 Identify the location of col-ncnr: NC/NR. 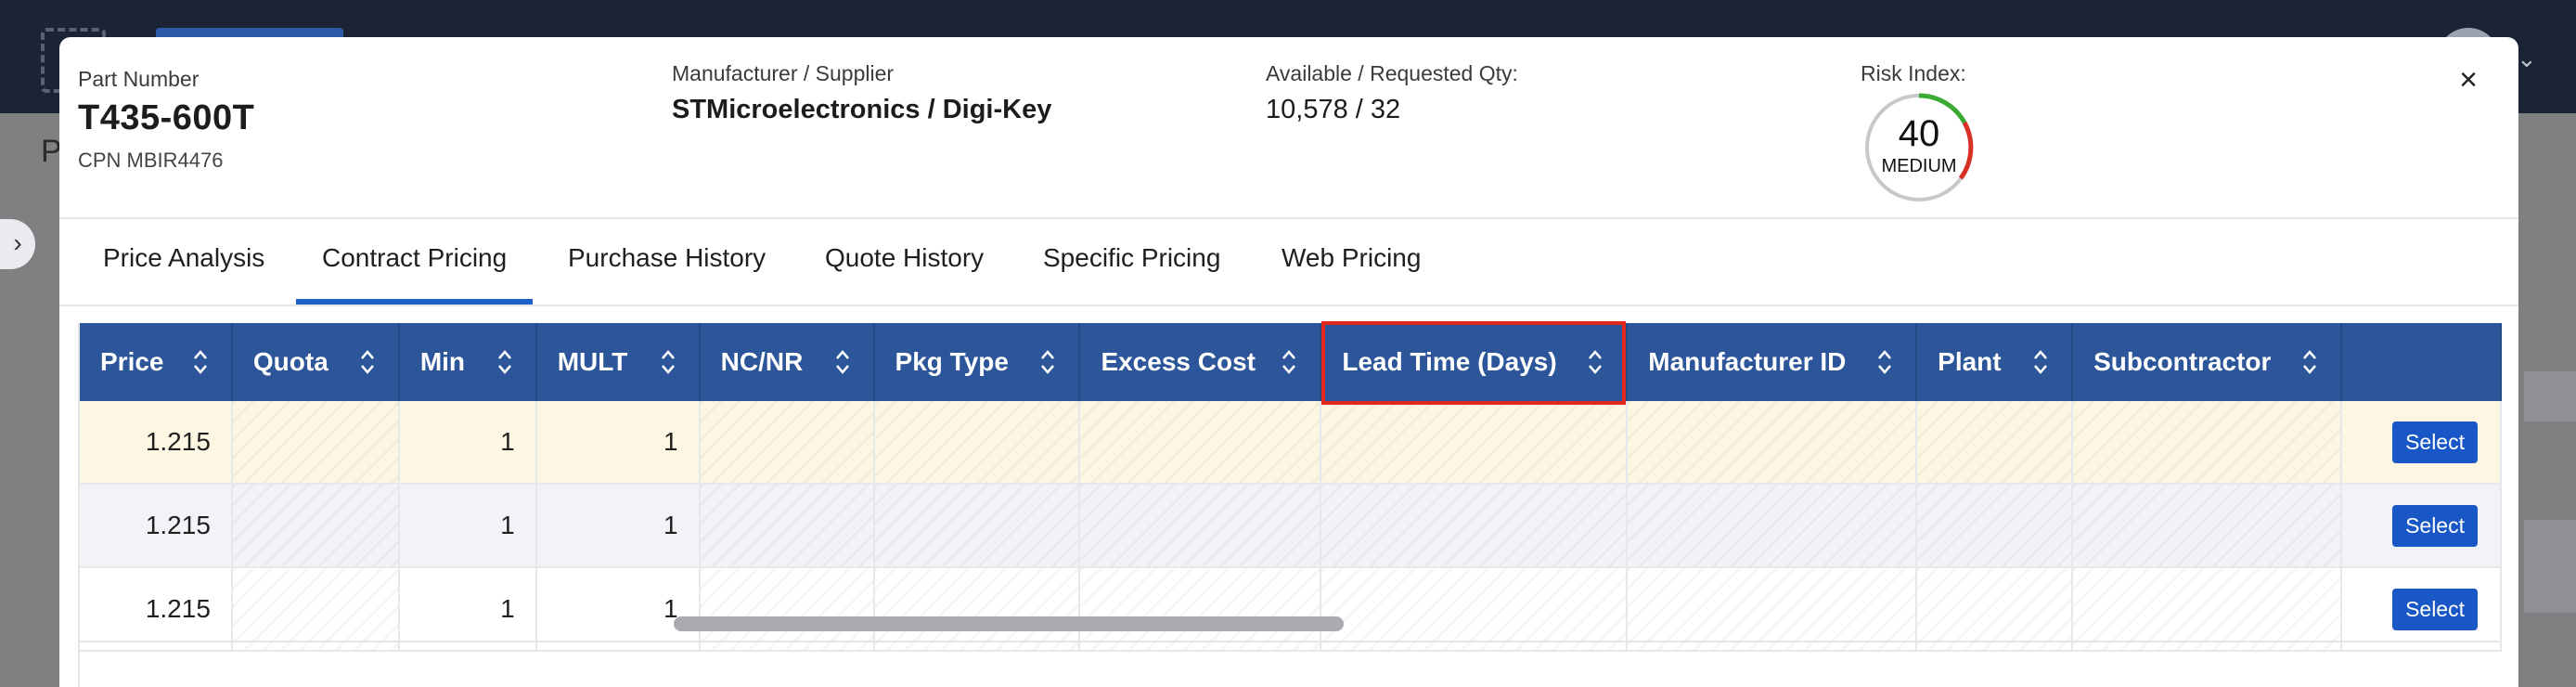
(787, 362).